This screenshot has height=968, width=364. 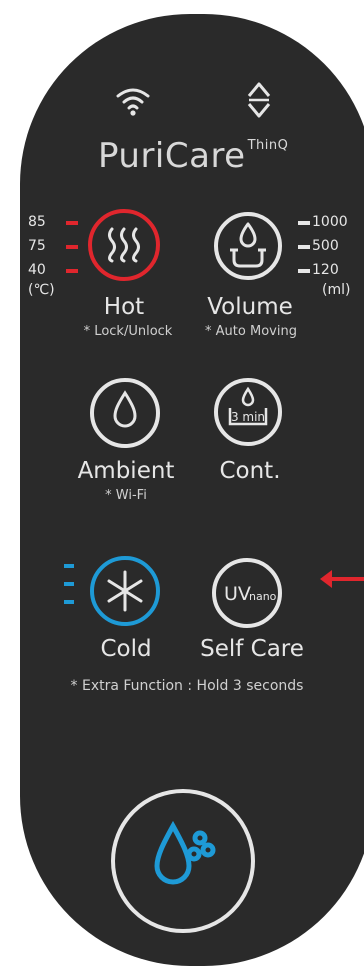 I want to click on volume-1000-label: 1000, so click(x=324, y=222).